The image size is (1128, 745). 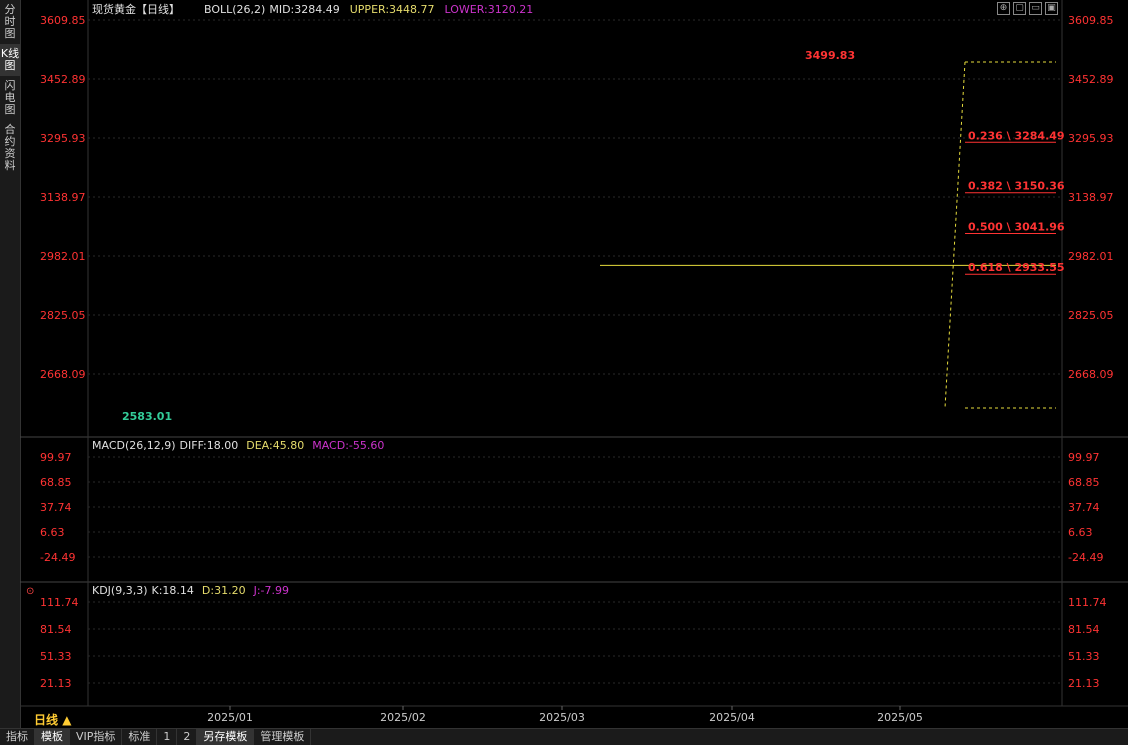 I want to click on kdj-j-label: J:-7.99, so click(x=271, y=590).